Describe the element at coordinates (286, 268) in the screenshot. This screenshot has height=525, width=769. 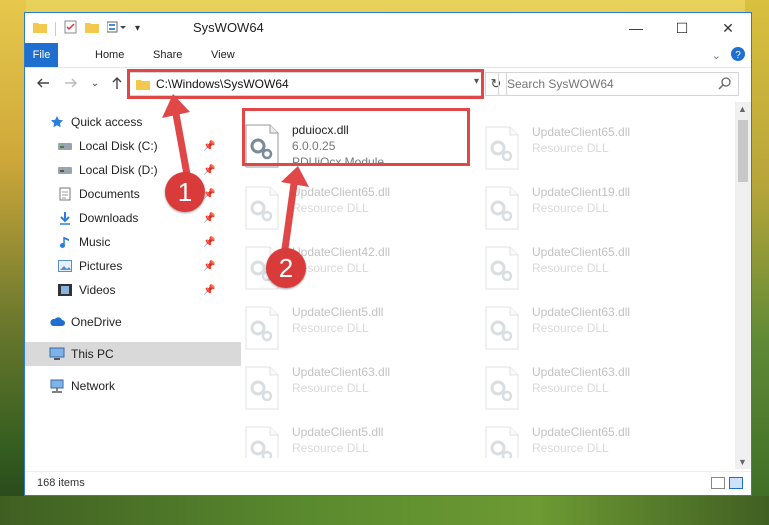
I see `step-2-badge: 2` at that location.